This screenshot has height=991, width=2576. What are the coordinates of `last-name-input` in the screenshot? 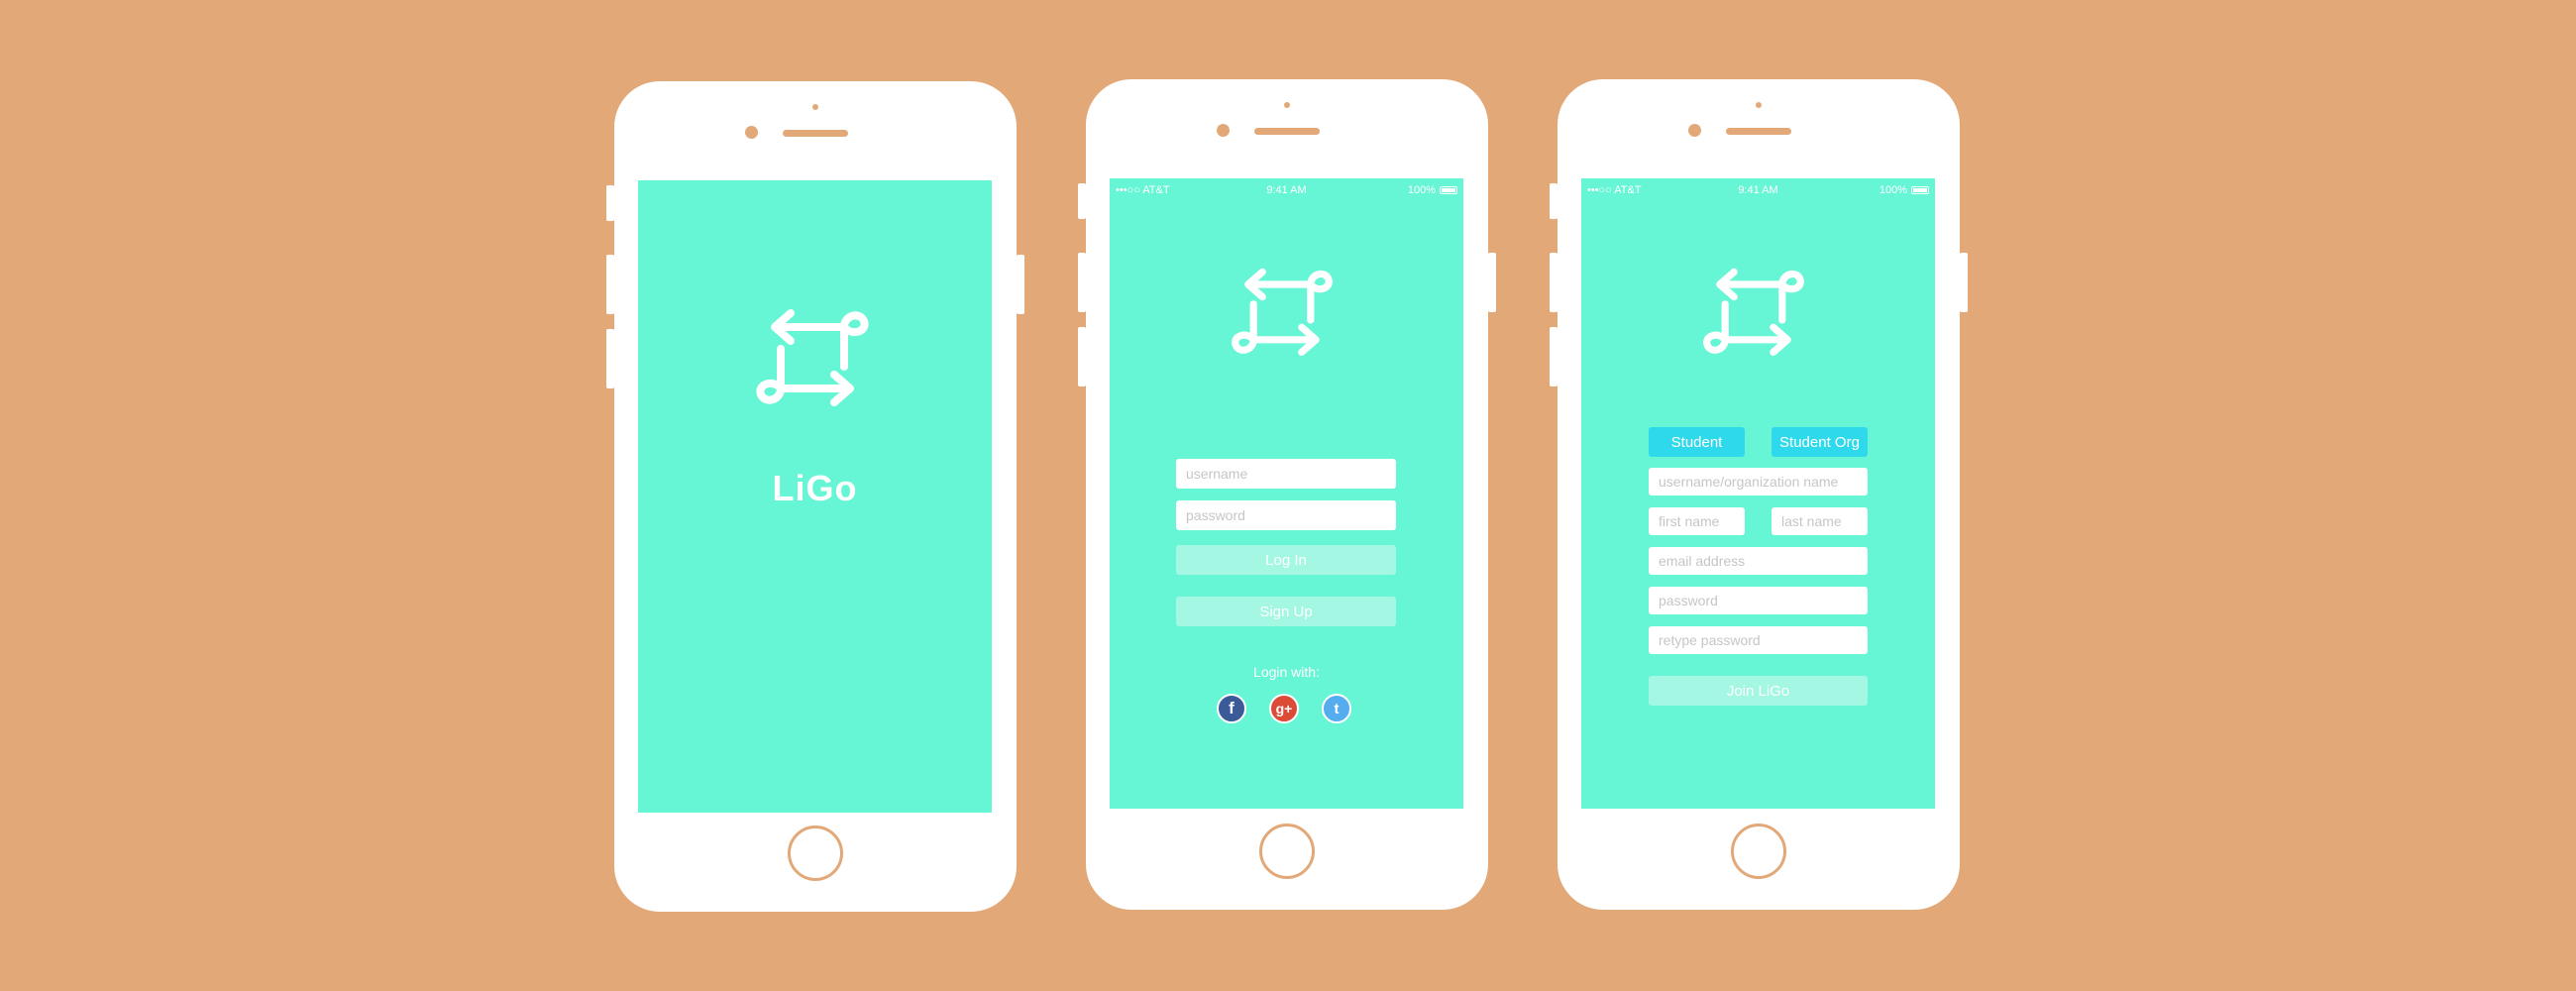 It's located at (1819, 521).